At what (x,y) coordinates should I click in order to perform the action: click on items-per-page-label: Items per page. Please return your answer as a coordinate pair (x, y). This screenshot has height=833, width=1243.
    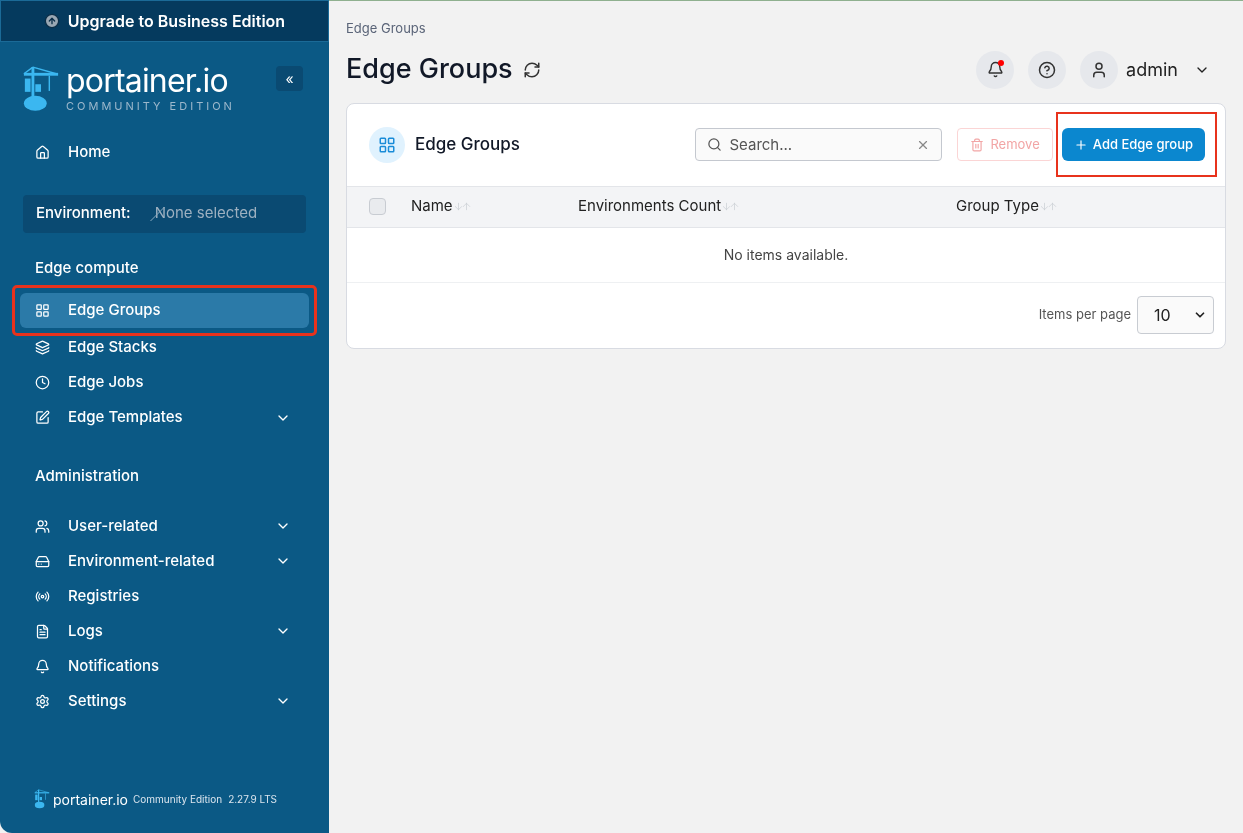
    Looking at the image, I should click on (1084, 315).